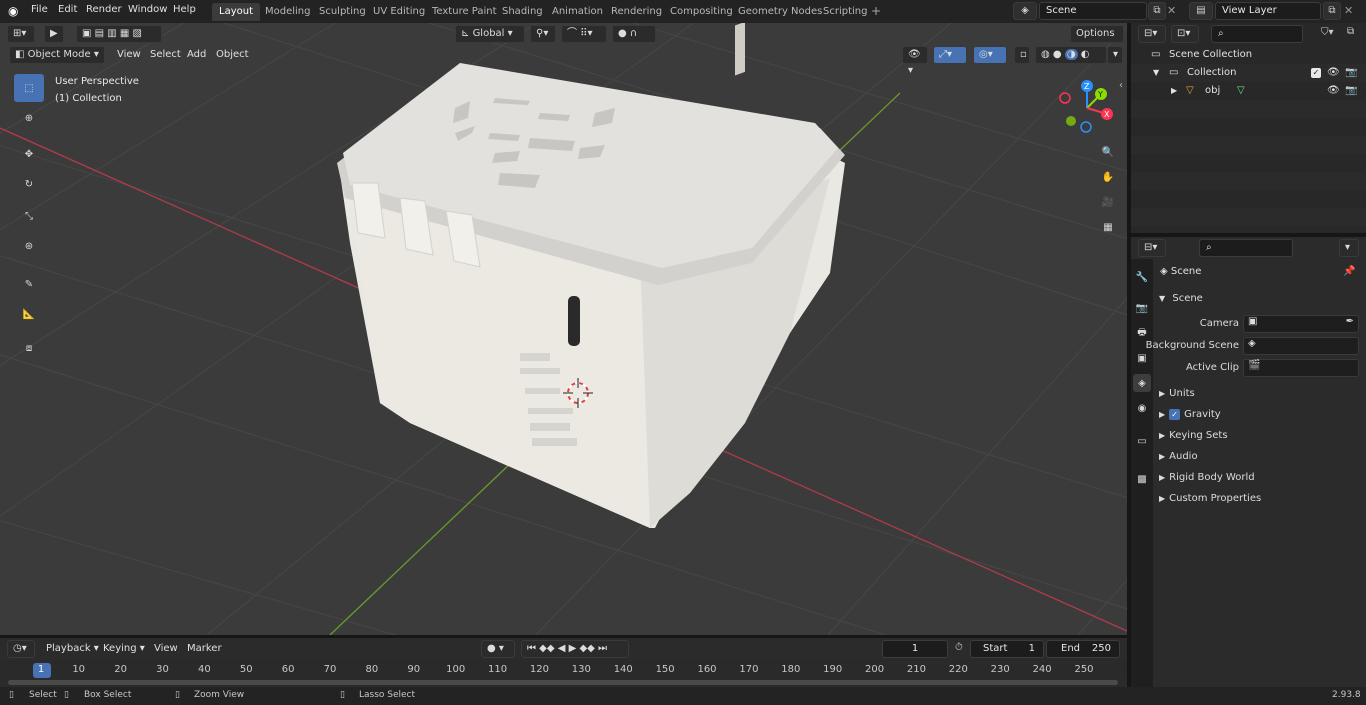 The height and width of the screenshot is (705, 1366). What do you see at coordinates (701, 12) in the screenshot?
I see `tab-compositing: Compositing` at bounding box center [701, 12].